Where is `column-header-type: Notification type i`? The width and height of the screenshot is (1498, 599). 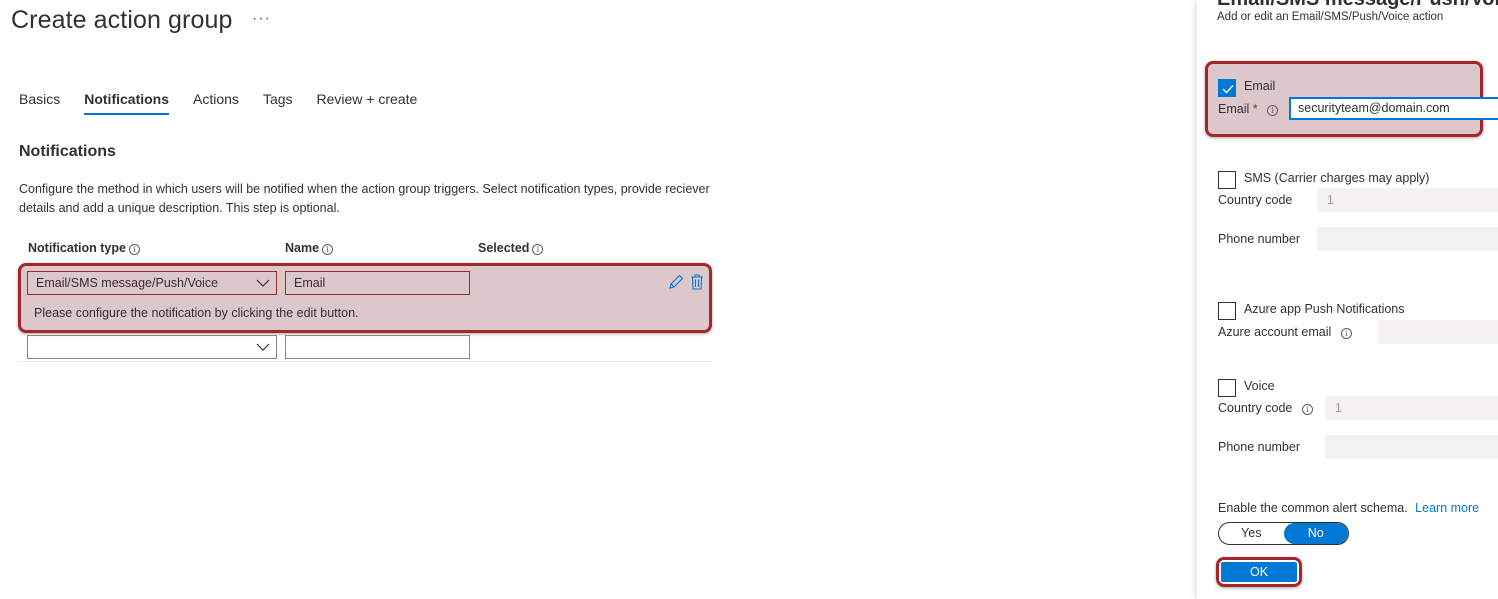
column-header-type: Notification type i is located at coordinates (84, 248).